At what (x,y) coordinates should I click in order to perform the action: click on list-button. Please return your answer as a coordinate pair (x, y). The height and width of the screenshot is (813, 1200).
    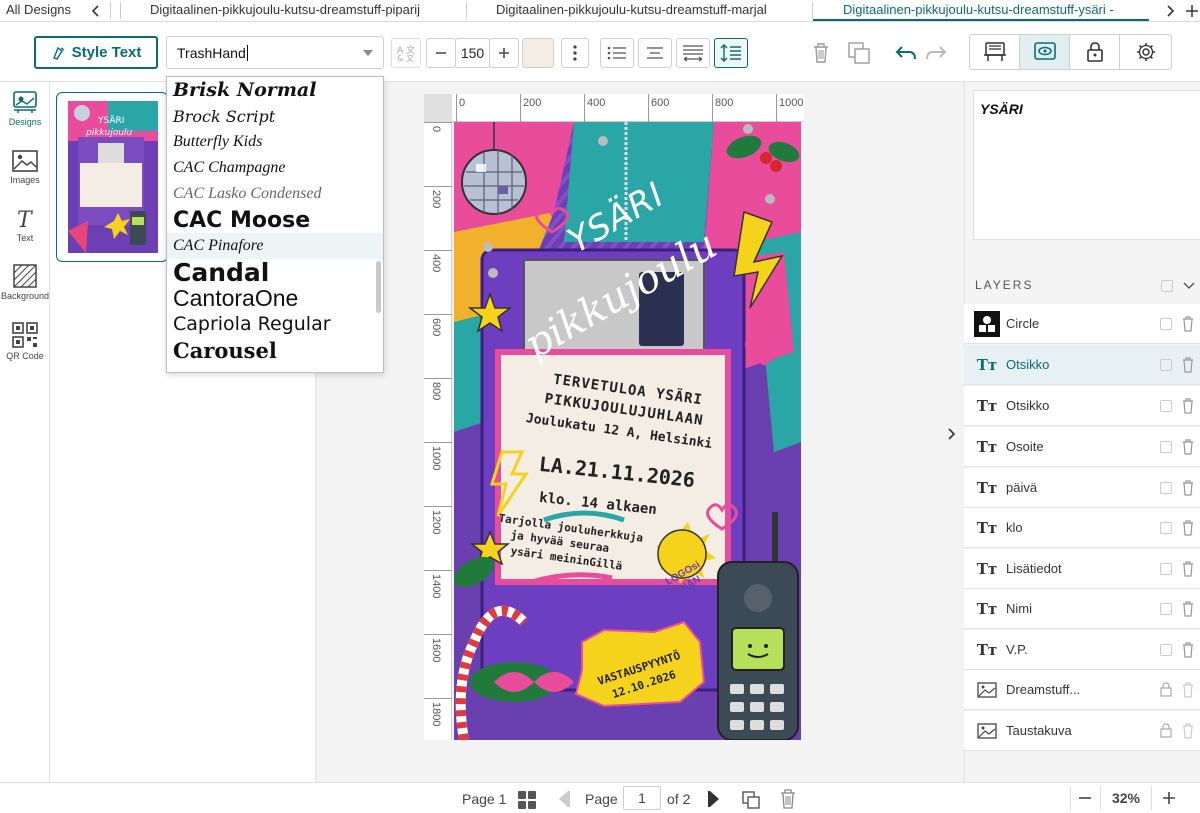
    Looking at the image, I should click on (617, 53).